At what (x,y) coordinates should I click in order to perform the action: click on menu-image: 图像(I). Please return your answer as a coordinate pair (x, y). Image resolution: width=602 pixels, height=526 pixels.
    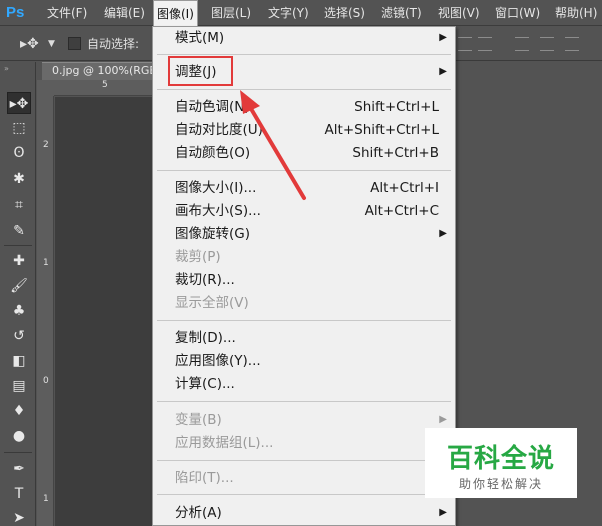
    Looking at the image, I should click on (175, 13).